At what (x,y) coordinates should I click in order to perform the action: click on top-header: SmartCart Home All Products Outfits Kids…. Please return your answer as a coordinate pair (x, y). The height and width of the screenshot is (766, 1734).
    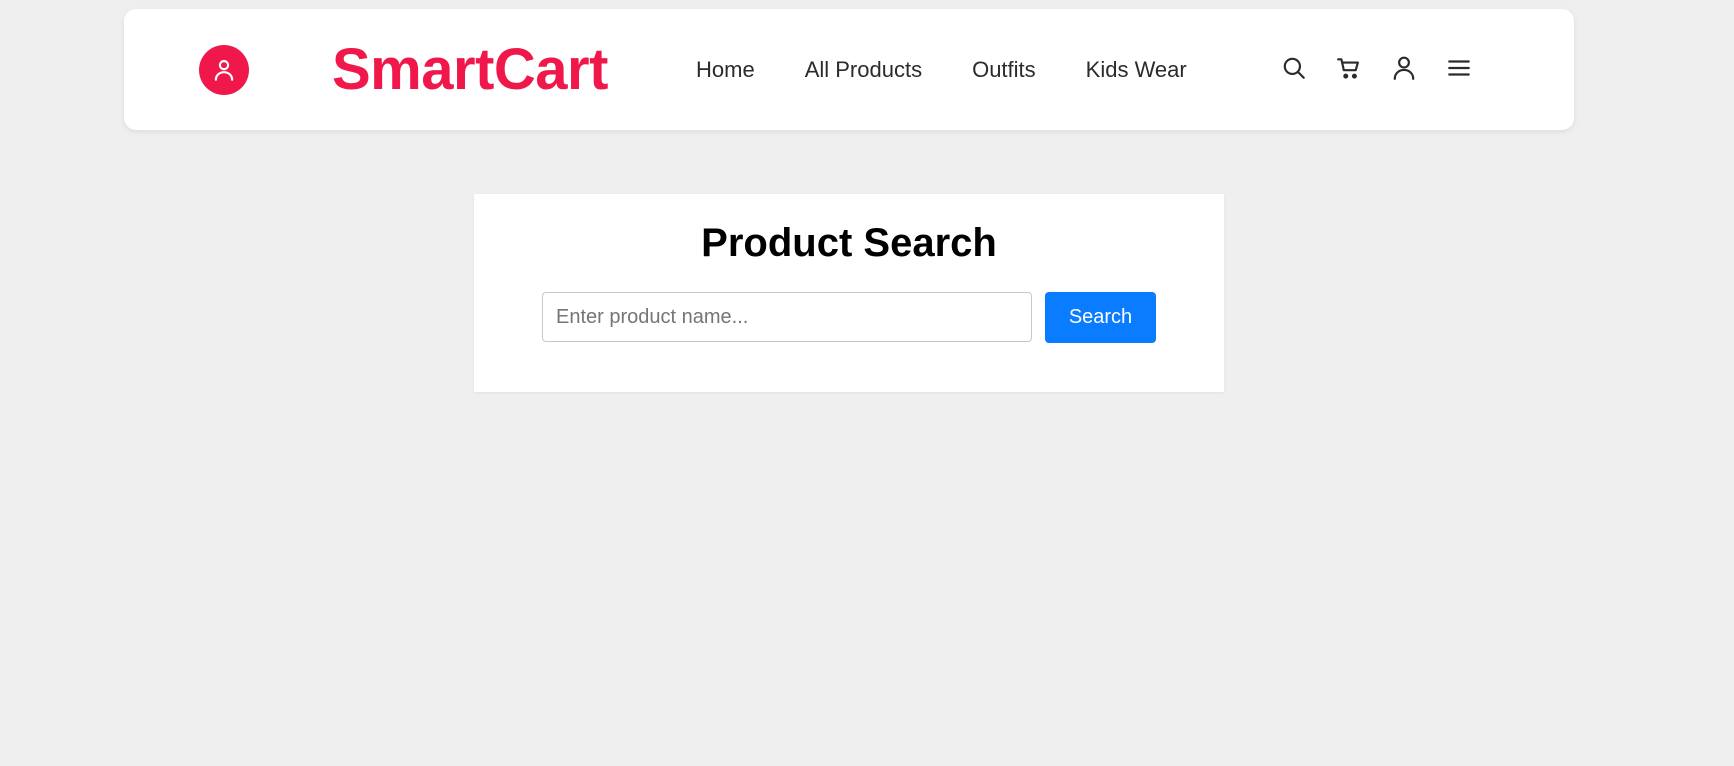
    Looking at the image, I should click on (849, 69).